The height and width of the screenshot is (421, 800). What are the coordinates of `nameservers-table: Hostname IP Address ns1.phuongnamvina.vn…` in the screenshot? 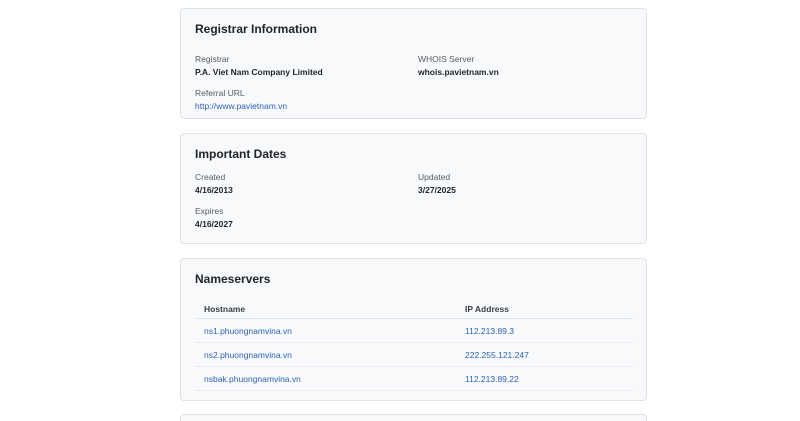 It's located at (414, 344).